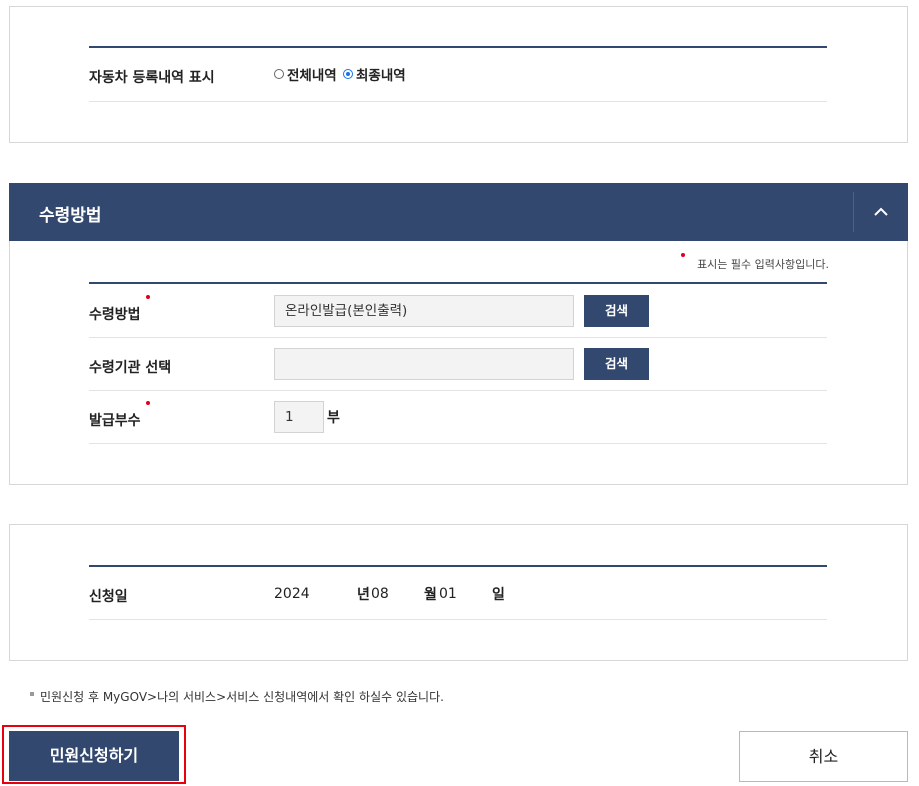 The height and width of the screenshot is (786, 919). I want to click on highlight-box, so click(94, 754).